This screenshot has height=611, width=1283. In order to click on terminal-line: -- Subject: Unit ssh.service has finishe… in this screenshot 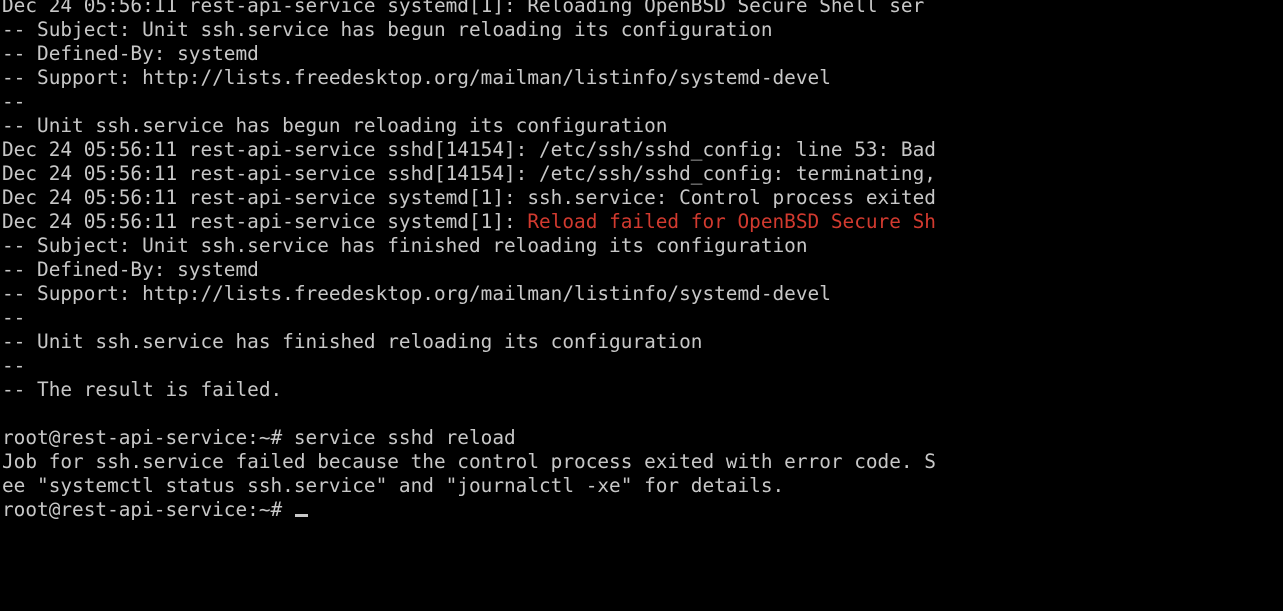, I will do `click(405, 245)`.